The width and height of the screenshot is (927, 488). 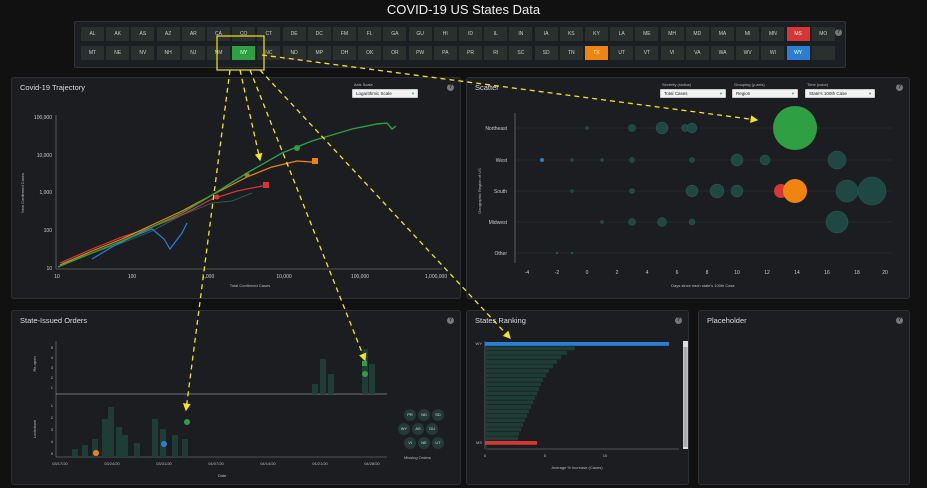 What do you see at coordinates (118, 53) in the screenshot?
I see `state-button-ne: NE` at bounding box center [118, 53].